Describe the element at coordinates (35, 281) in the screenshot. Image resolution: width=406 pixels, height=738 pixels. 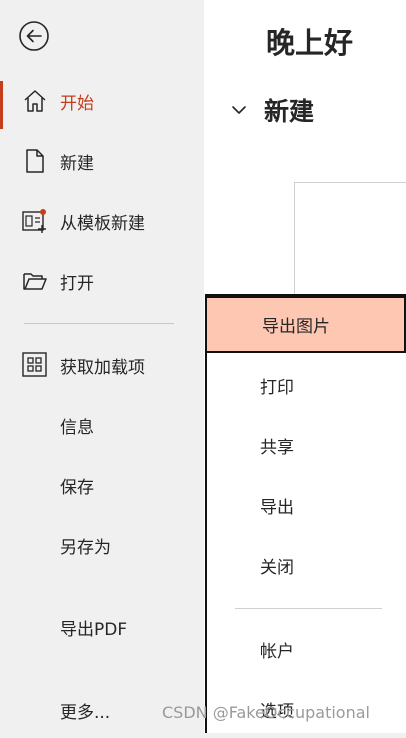
I see `folder-open-icon` at that location.